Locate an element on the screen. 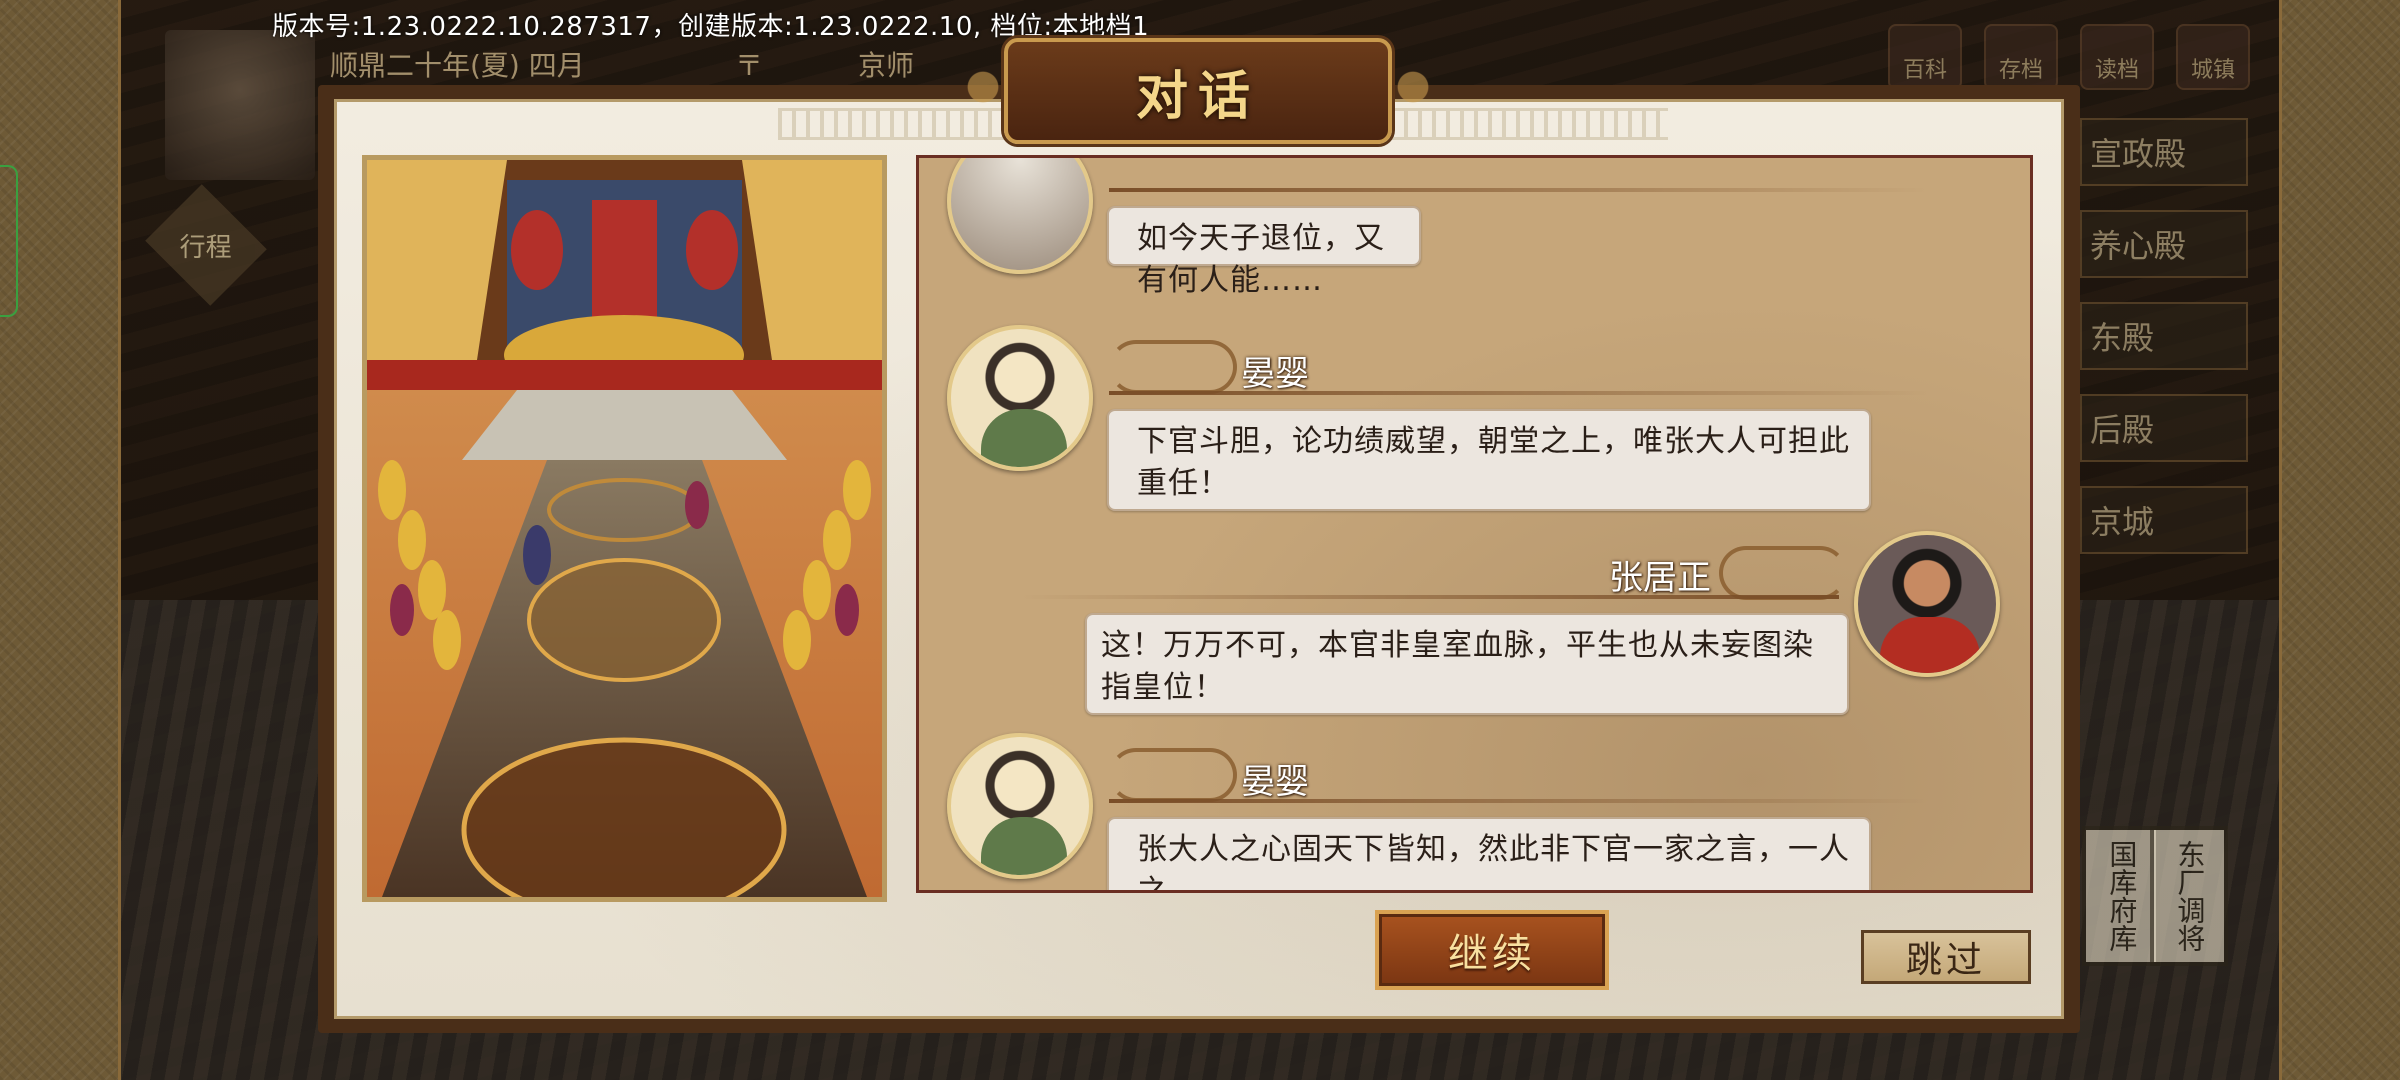 This screenshot has height=1080, width=2400. town-button: 城镇 is located at coordinates (2213, 57).